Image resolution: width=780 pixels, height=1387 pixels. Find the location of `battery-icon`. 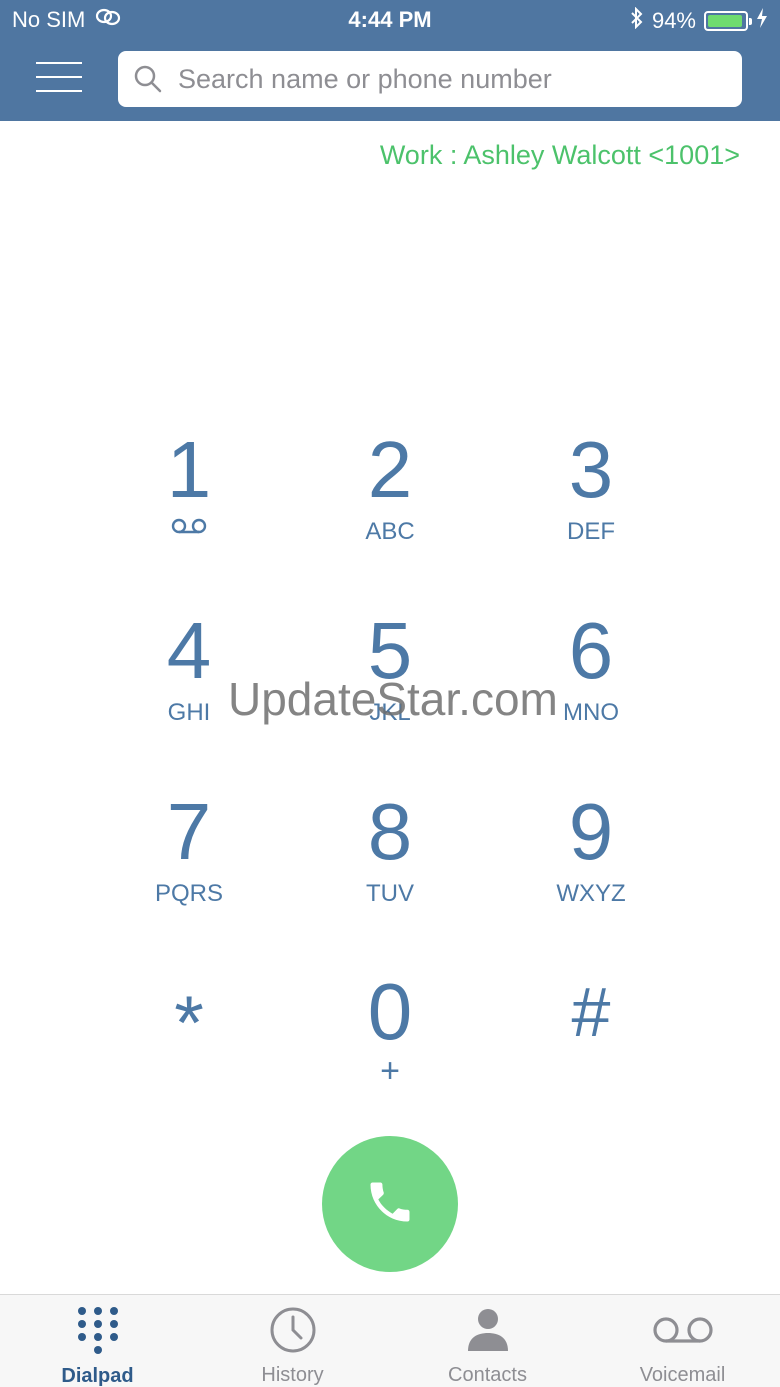

battery-icon is located at coordinates (728, 21).